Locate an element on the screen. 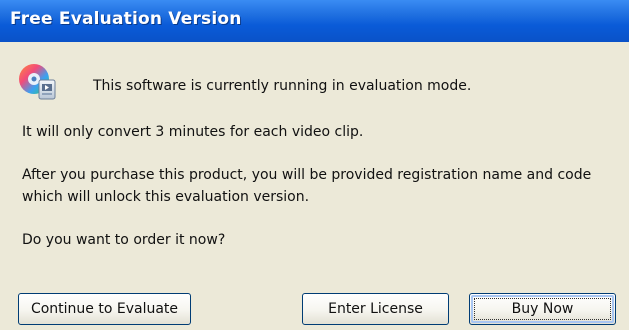 The height and width of the screenshot is (330, 629). enter-license-label: Enter License is located at coordinates (375, 309).